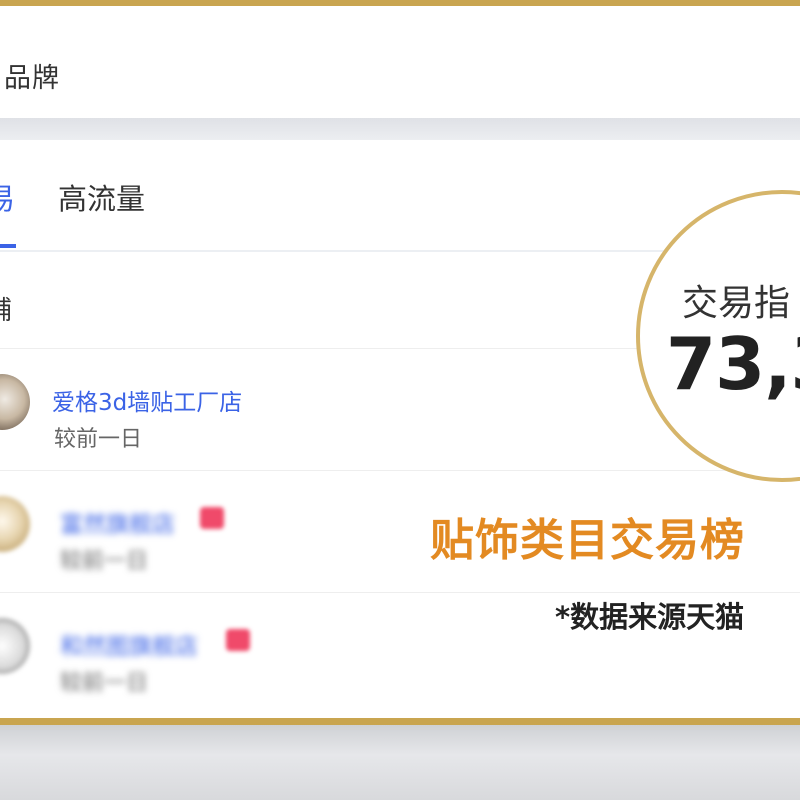 This screenshot has height=800, width=800. Describe the element at coordinates (733, 364) in the screenshot. I see `metric-value: 73,3` at that location.